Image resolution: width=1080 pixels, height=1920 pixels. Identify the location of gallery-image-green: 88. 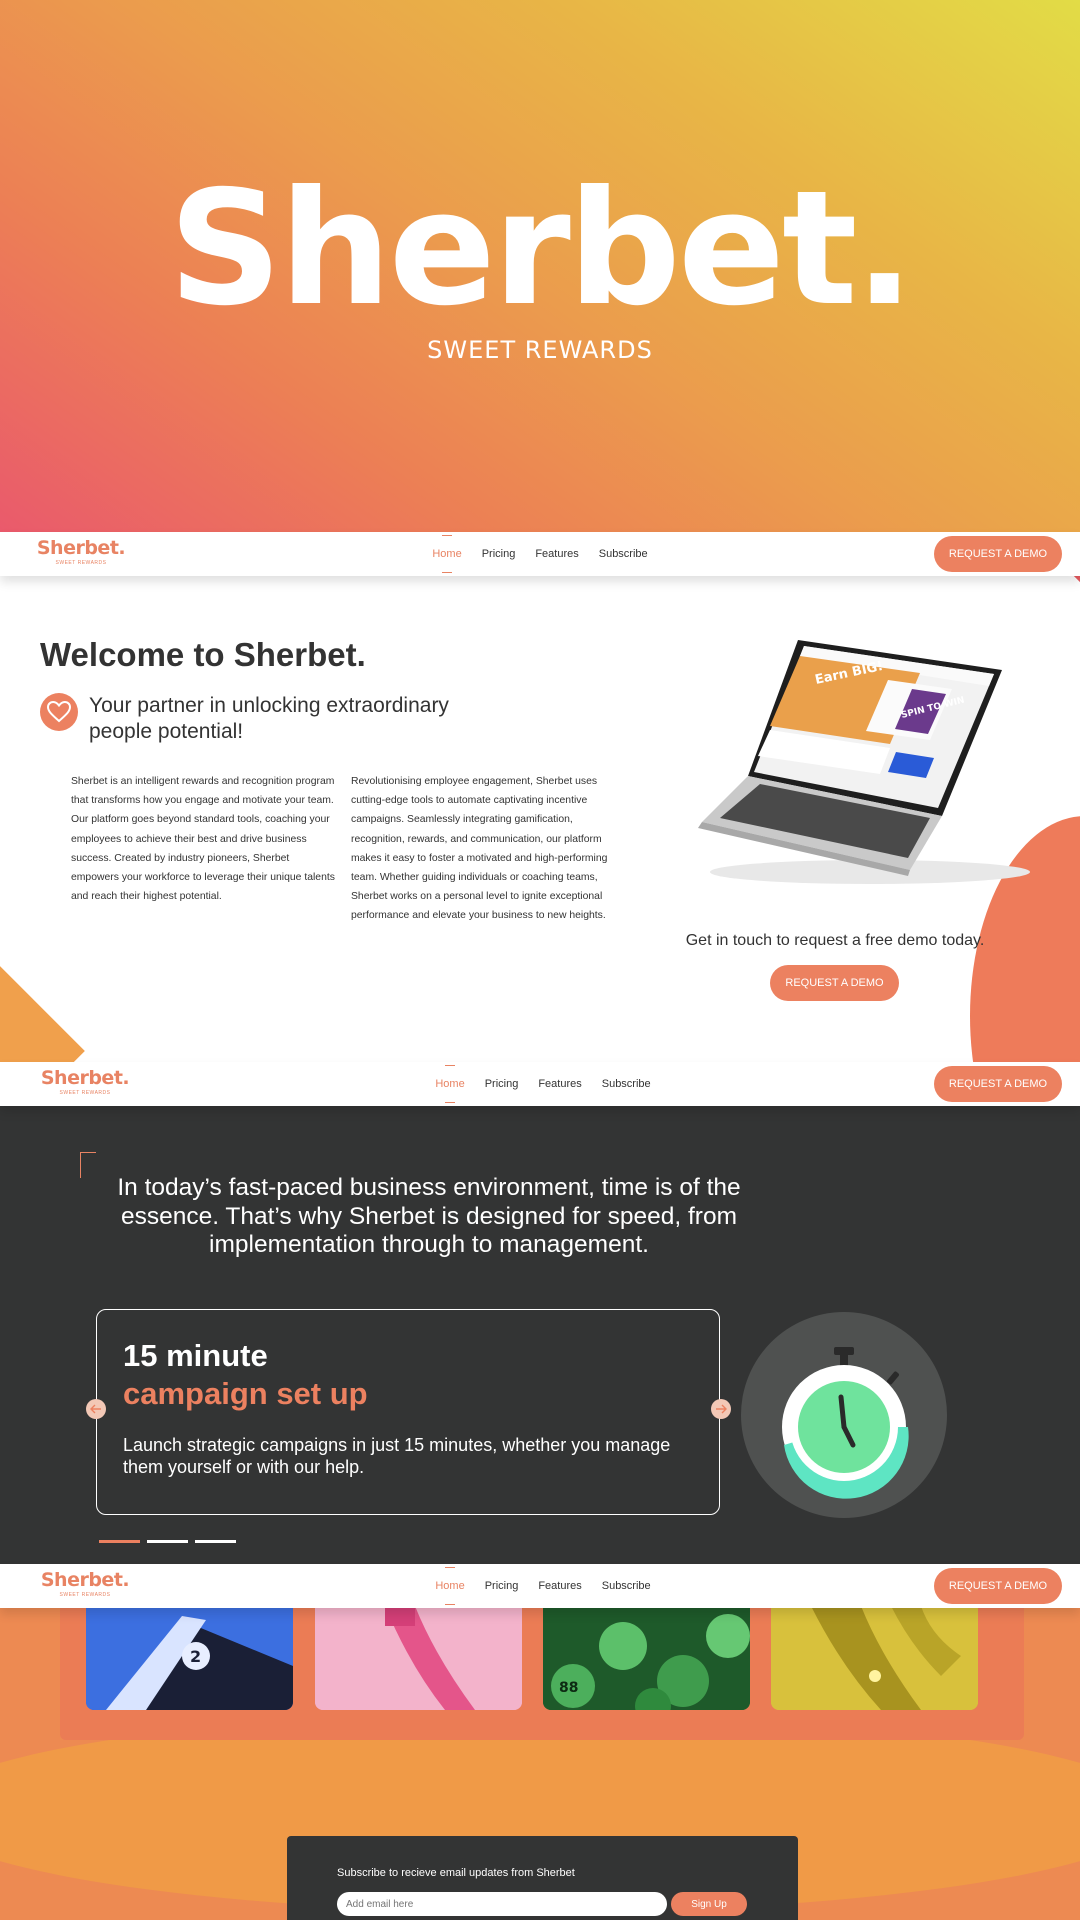
(646, 1658).